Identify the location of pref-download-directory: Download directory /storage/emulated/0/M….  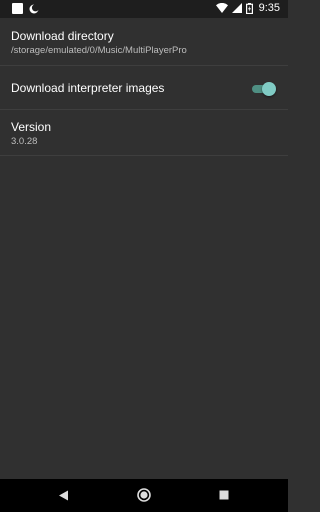
(144, 42).